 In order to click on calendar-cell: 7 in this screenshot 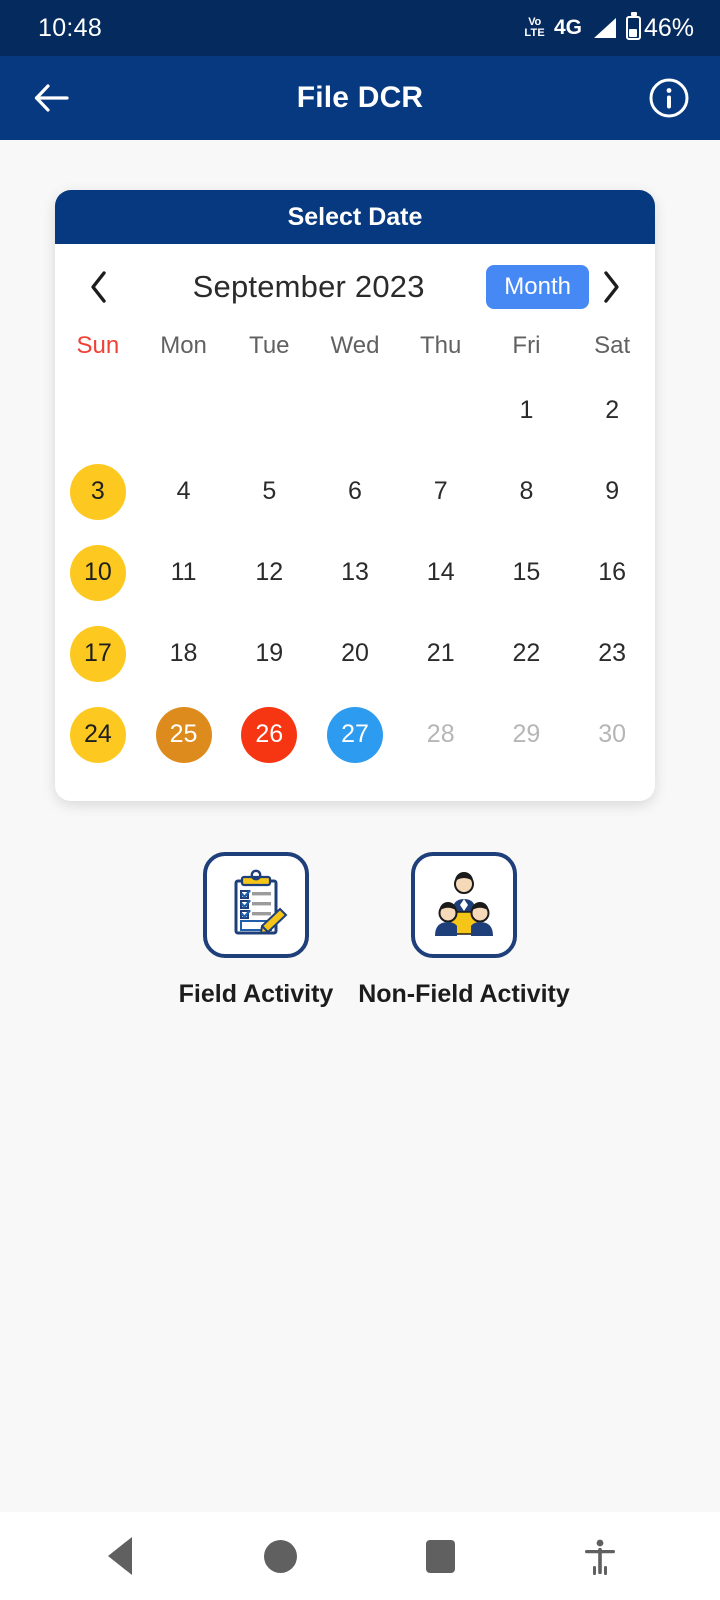, I will do `click(441, 491)`.